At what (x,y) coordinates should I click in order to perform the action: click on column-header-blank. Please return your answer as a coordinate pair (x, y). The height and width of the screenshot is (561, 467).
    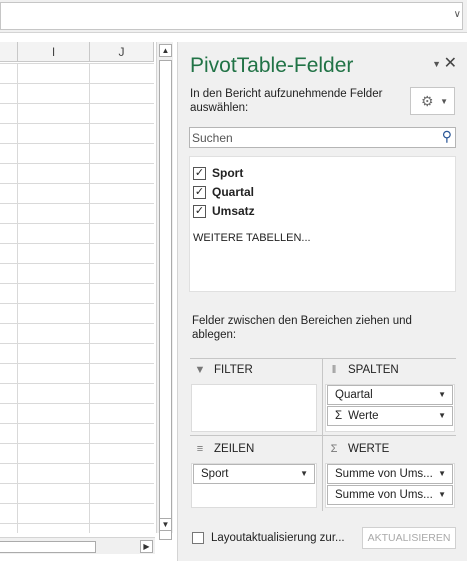
    Looking at the image, I should click on (9, 52).